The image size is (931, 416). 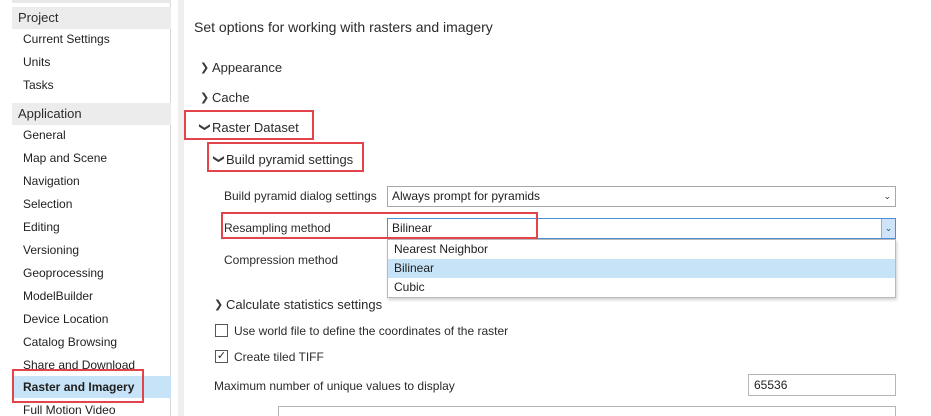 I want to click on path-field, so click(x=587, y=411).